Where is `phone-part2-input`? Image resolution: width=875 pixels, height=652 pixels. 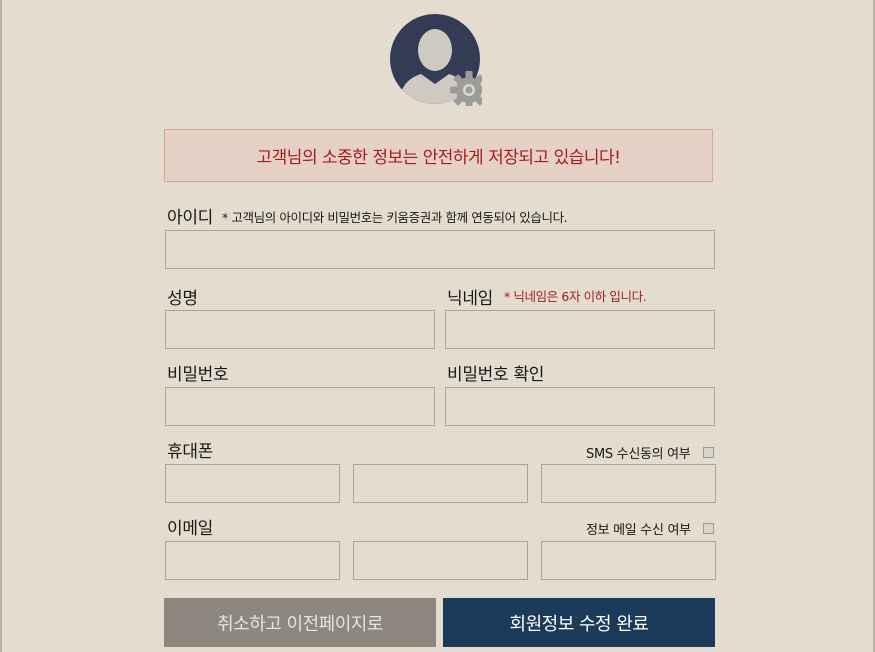
phone-part2-input is located at coordinates (440, 483).